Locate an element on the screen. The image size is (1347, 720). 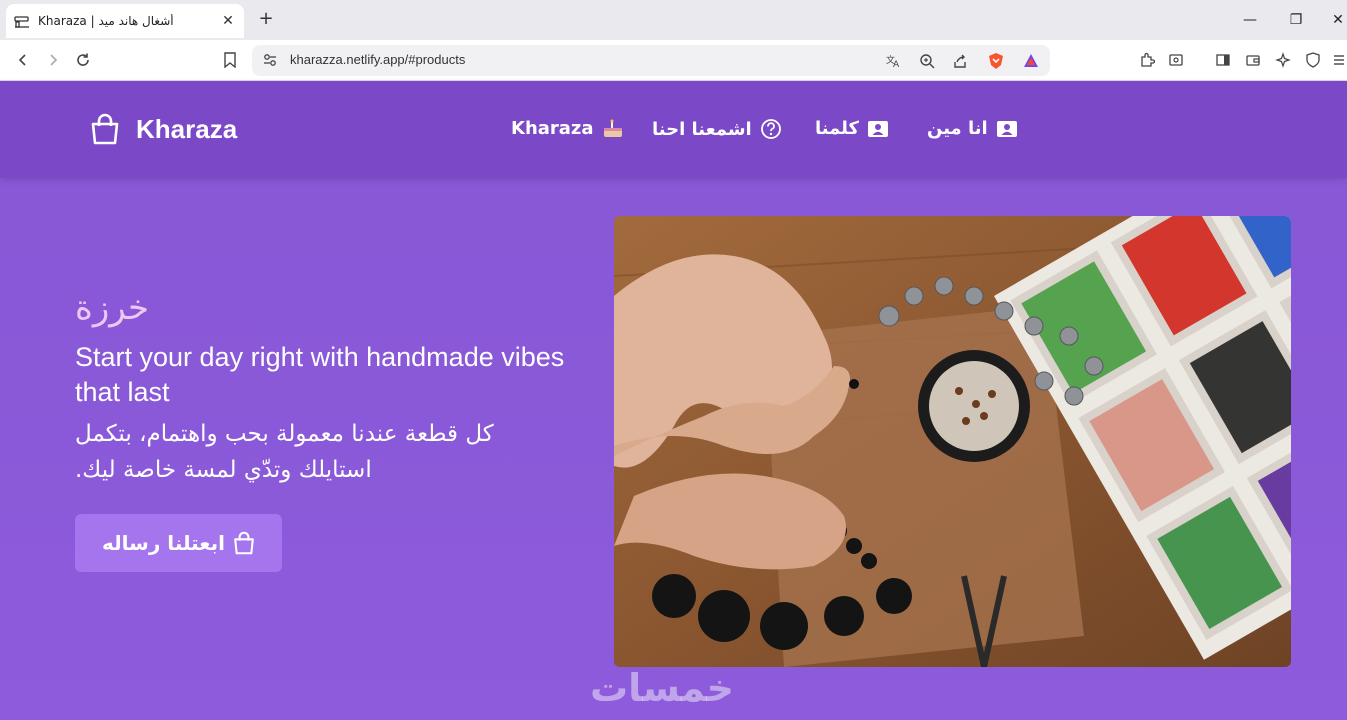
nav-link-label: Kharaza is located at coordinates (552, 128).